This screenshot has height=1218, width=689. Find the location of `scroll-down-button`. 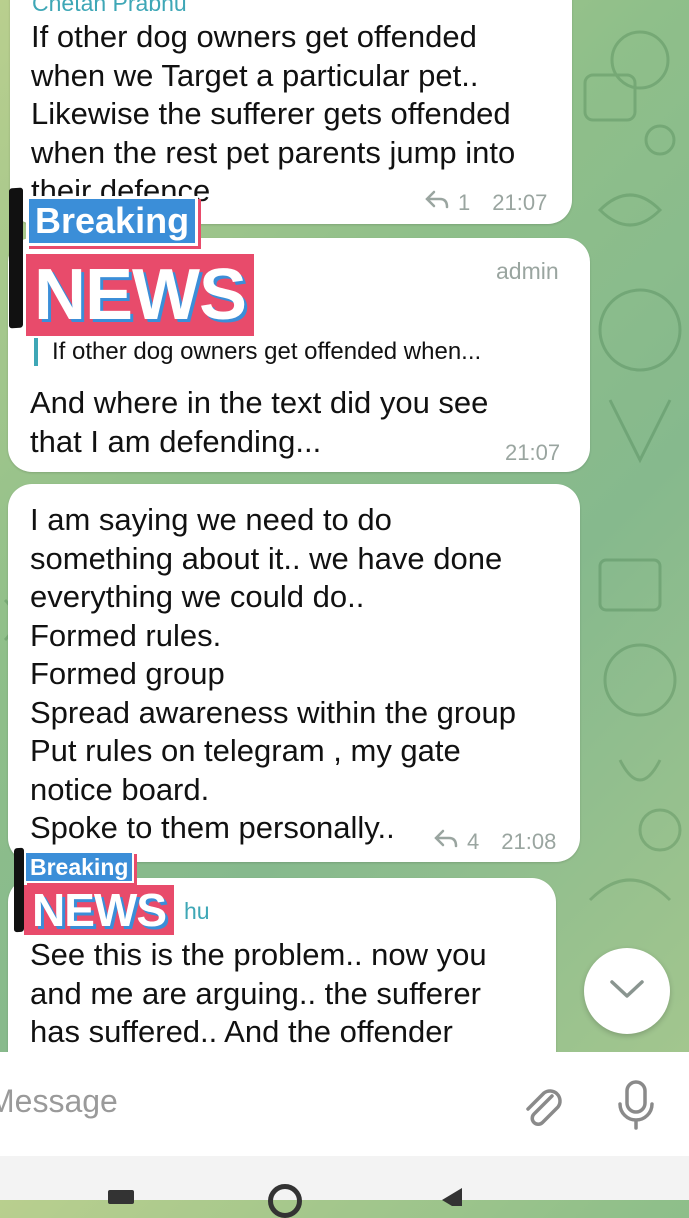

scroll-down-button is located at coordinates (627, 991).